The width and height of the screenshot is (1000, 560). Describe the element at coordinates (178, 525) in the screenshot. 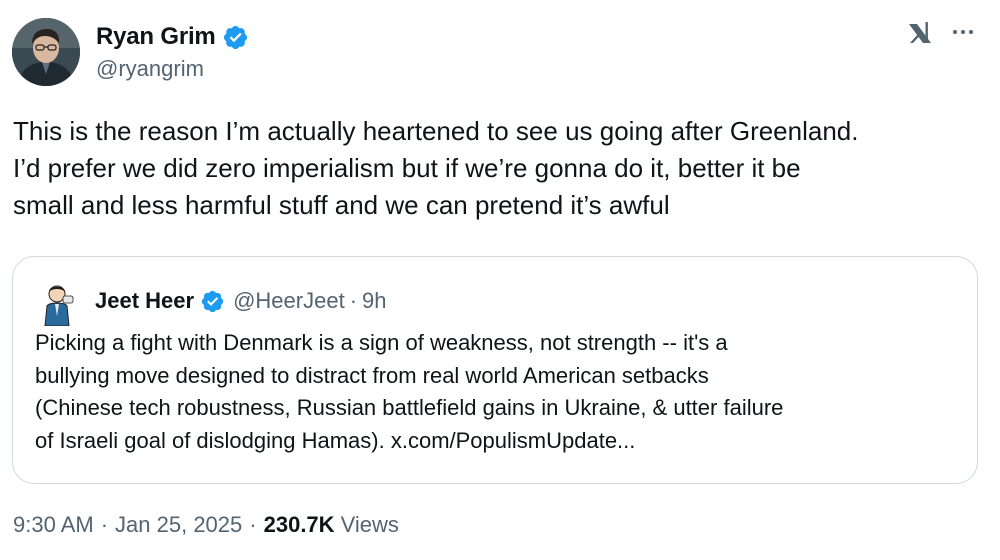

I see `tweet-date: Jan 25, 2025` at that location.